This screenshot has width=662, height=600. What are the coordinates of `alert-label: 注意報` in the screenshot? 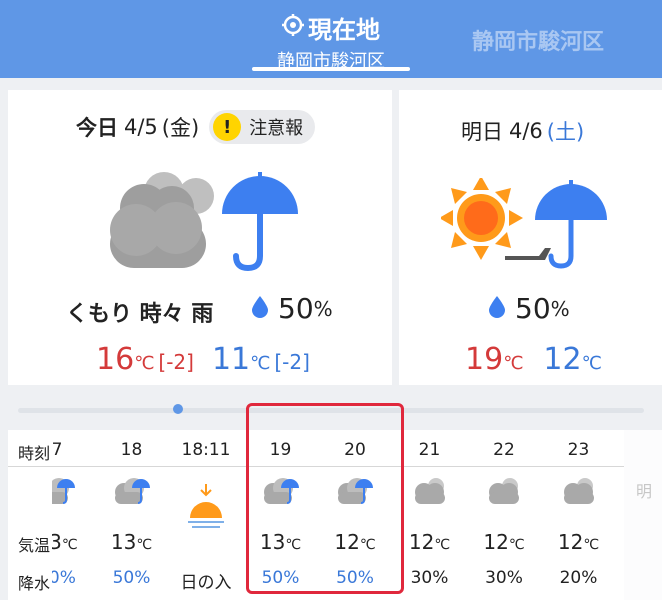 It's located at (276, 128).